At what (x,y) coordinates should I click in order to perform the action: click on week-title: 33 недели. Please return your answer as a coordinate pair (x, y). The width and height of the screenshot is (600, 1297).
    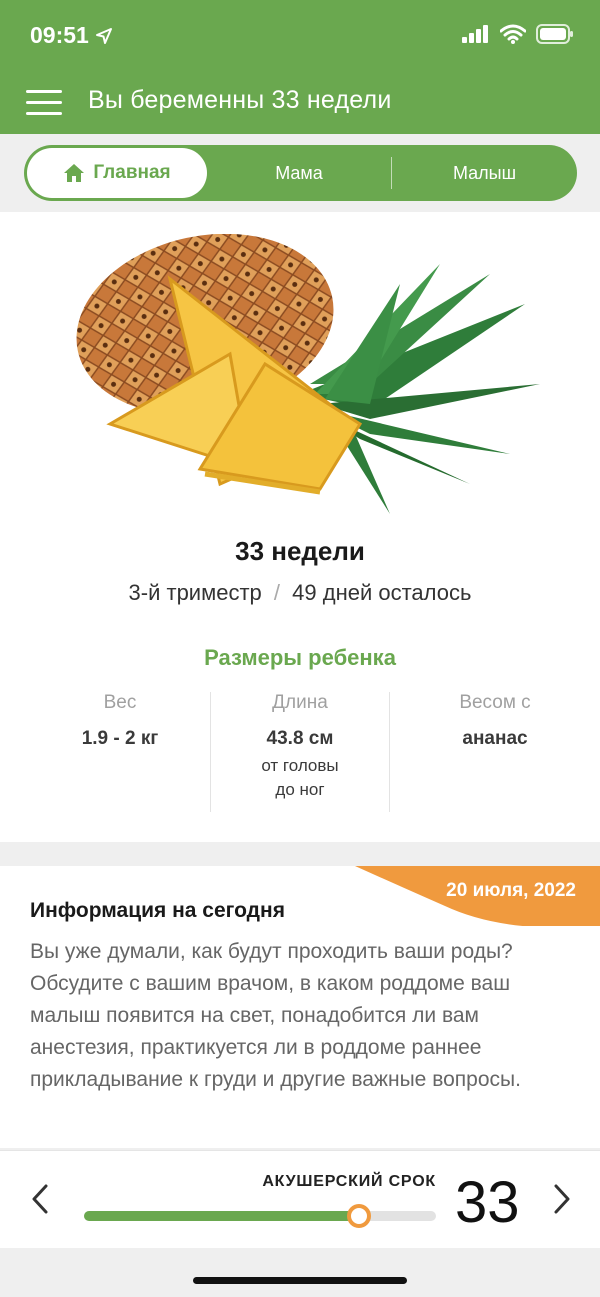
    Looking at the image, I should click on (300, 551).